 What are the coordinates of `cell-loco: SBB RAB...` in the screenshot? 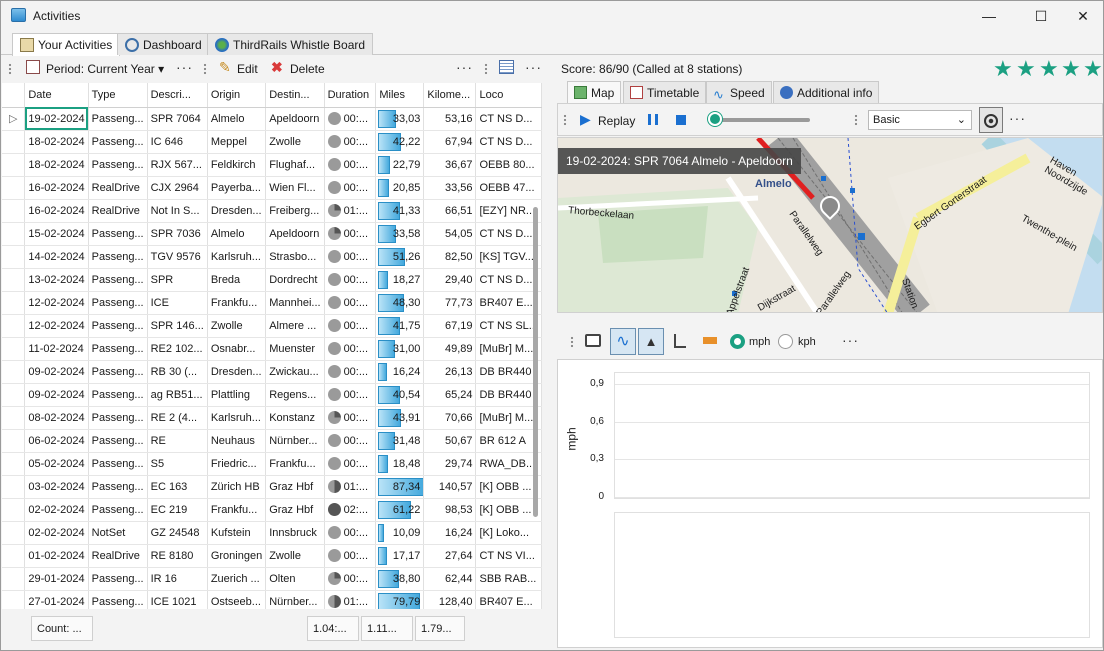 It's located at (508, 579).